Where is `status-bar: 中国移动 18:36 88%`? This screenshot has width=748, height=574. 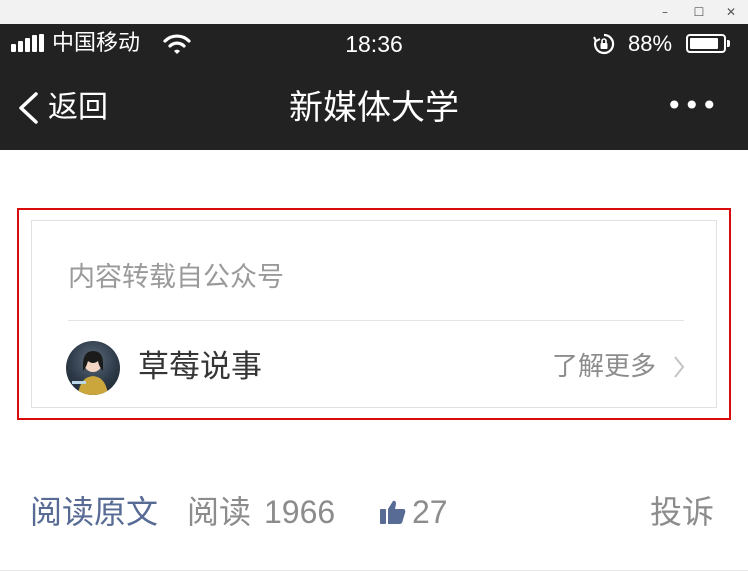 status-bar: 中国移动 18:36 88% is located at coordinates (374, 44).